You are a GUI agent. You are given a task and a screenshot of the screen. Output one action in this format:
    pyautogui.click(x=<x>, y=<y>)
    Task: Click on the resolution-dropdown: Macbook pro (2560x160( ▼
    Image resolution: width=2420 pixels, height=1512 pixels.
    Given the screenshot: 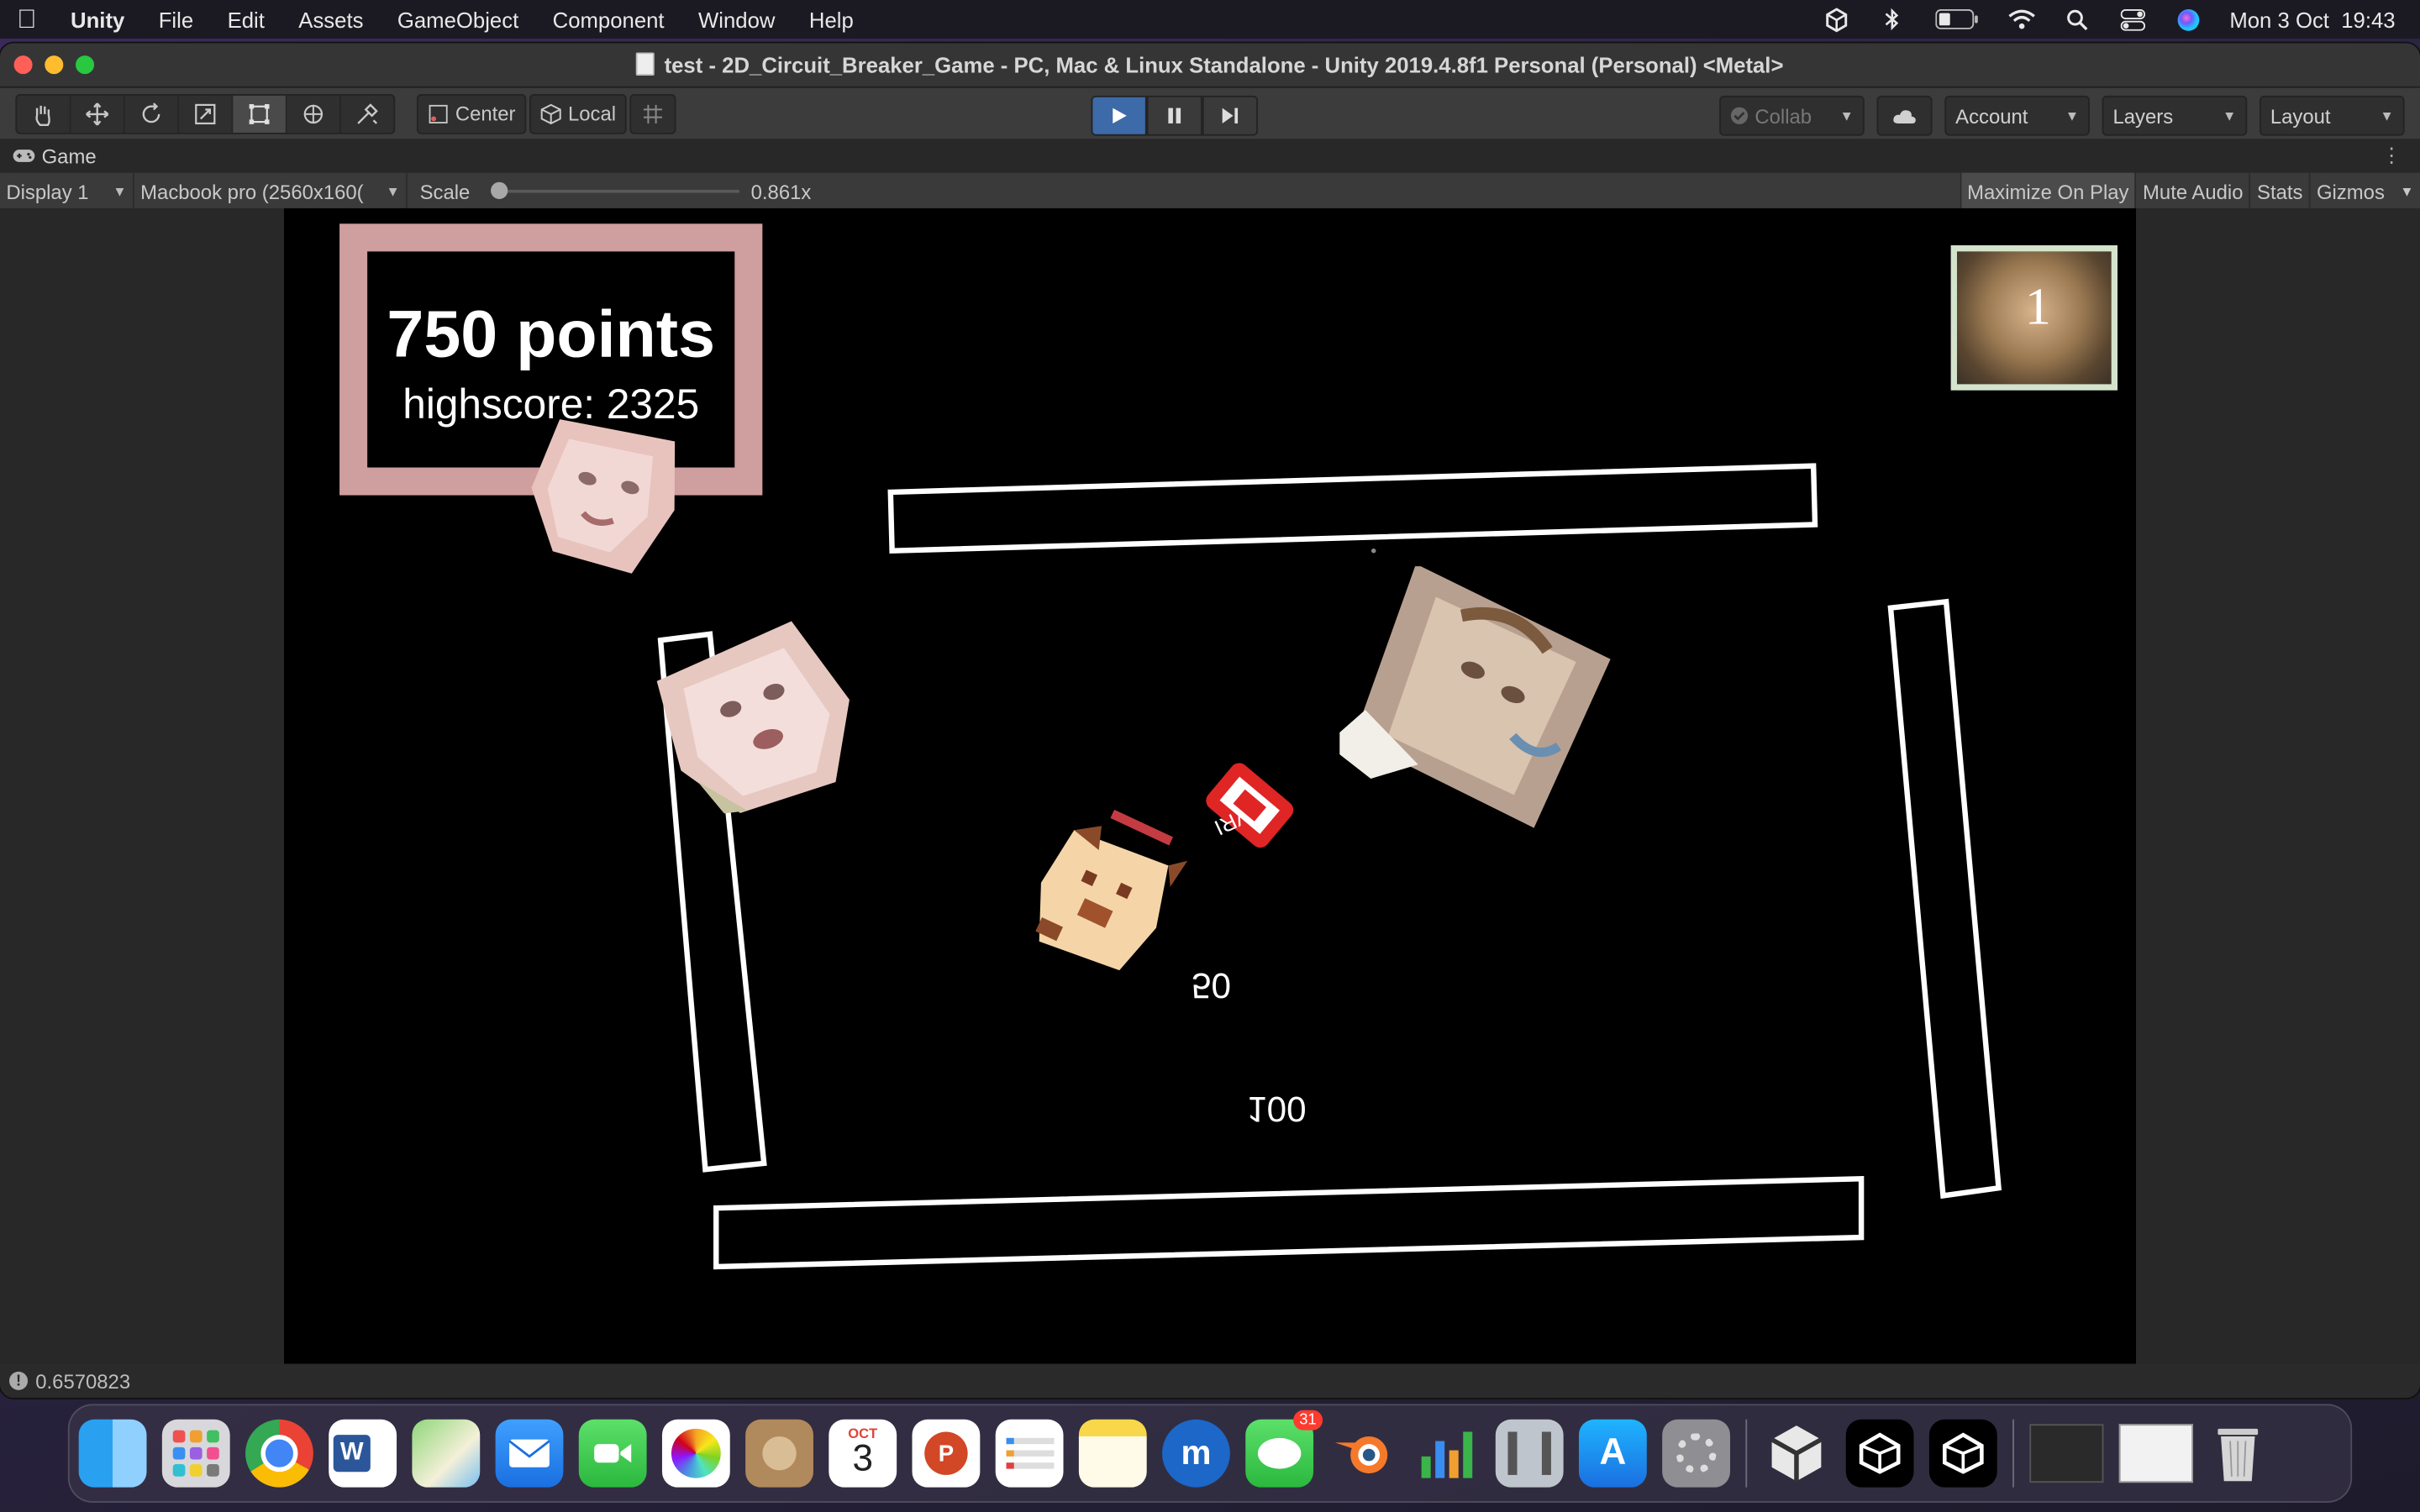 What is the action you would take?
    pyautogui.click(x=271, y=191)
    